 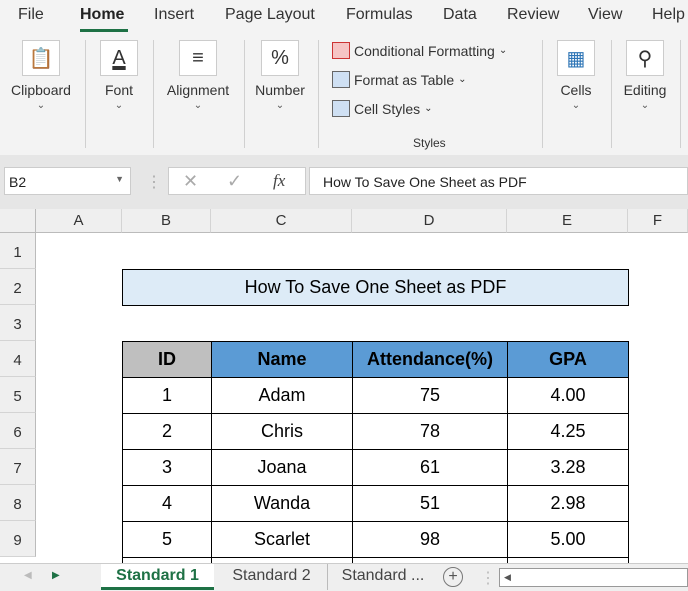 What do you see at coordinates (282, 431) in the screenshot?
I see `table-cell: Chris` at bounding box center [282, 431].